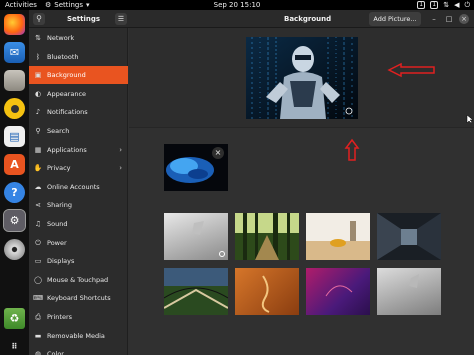 Image resolution: width=474 pixels, height=355 pixels. What do you see at coordinates (38, 149) in the screenshot?
I see `applications-icon: ▦` at bounding box center [38, 149].